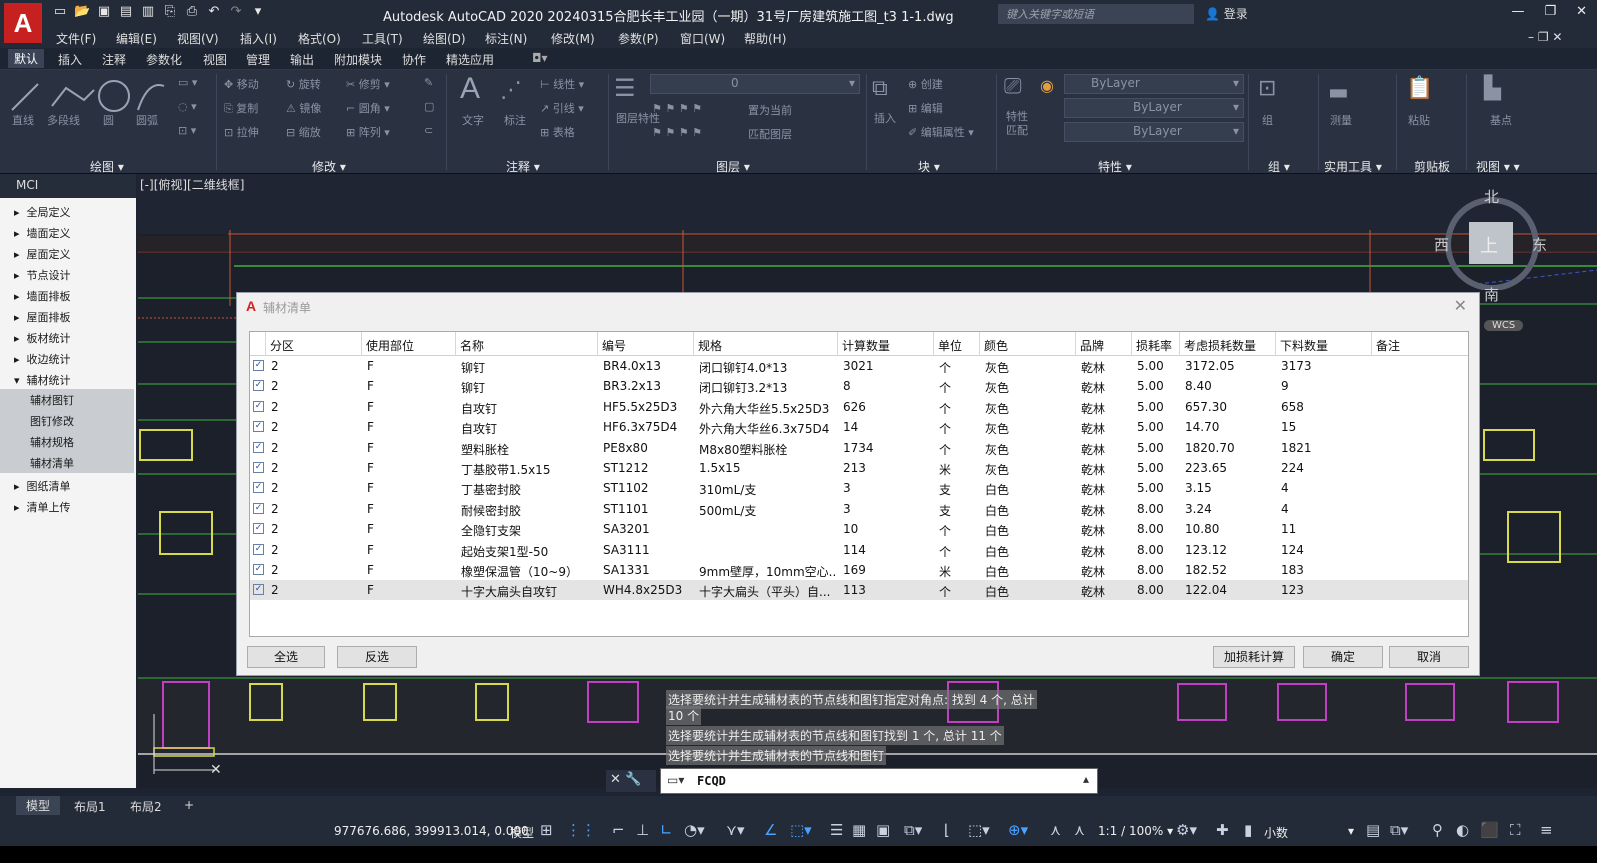 Image resolution: width=1597 pixels, height=863 pixels. I want to click on draw-tools-icons, so click(88, 96).